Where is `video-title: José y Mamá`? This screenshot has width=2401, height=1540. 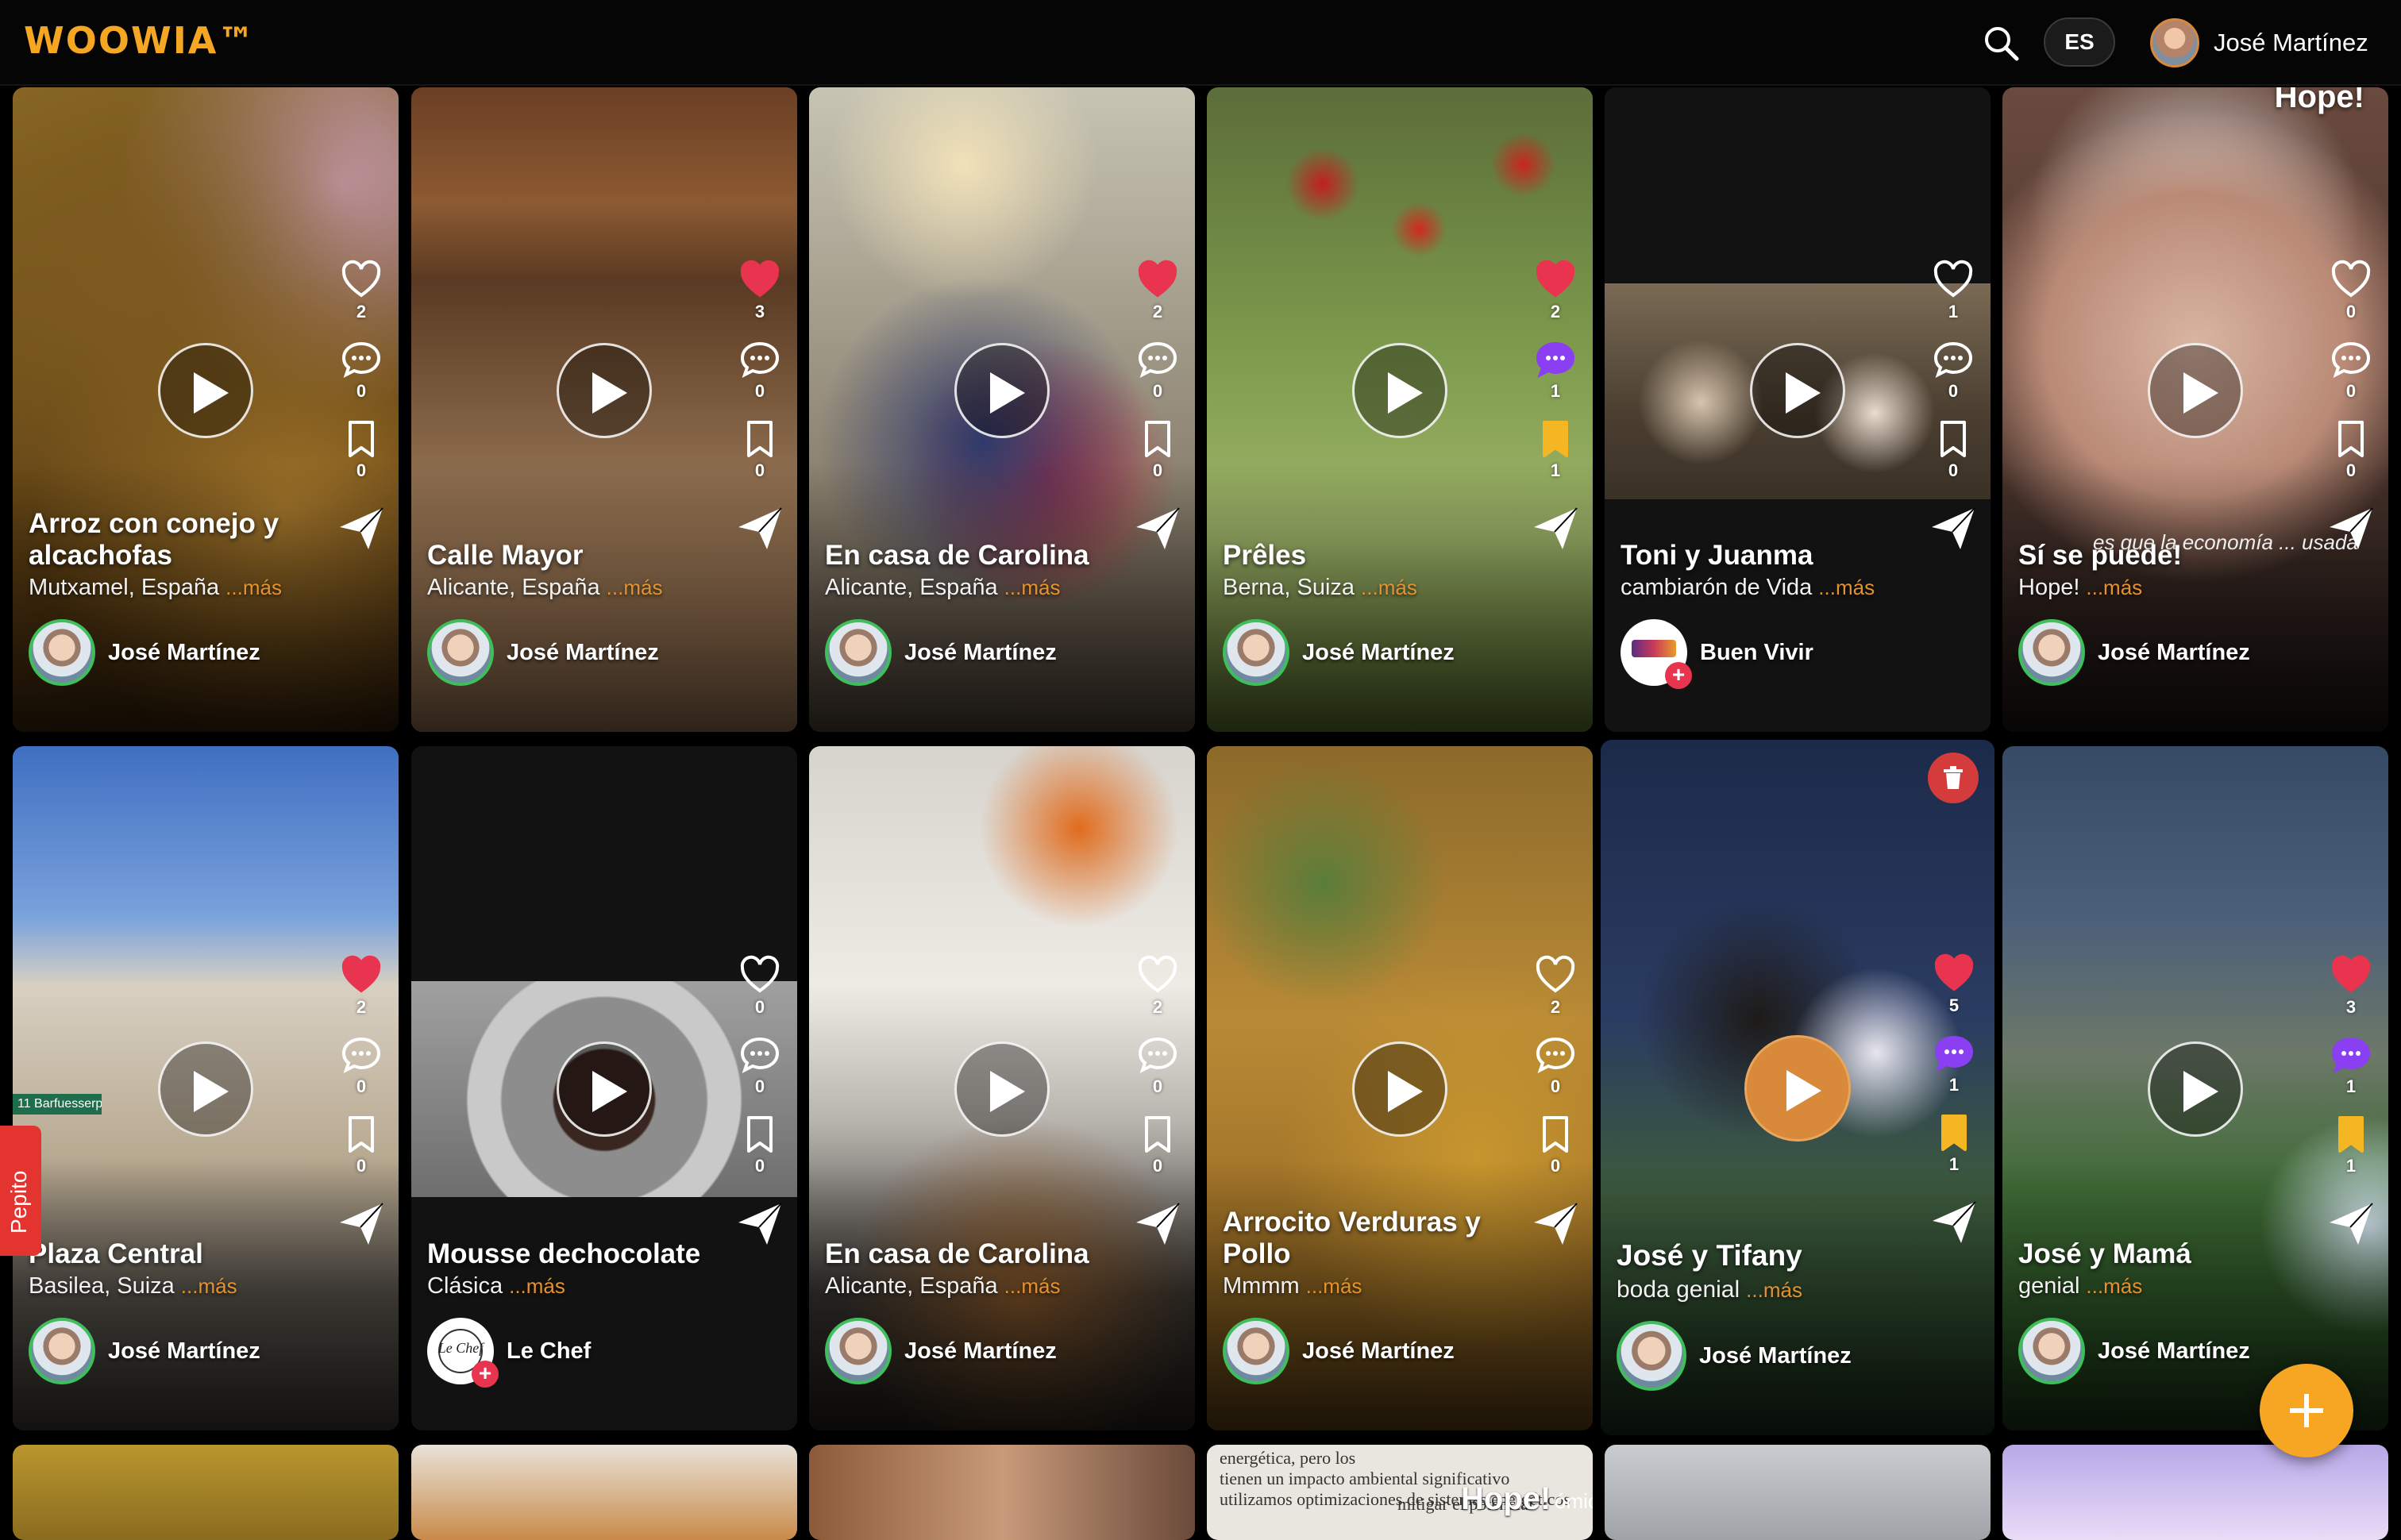 video-title: José y Mamá is located at coordinates (2165, 1254).